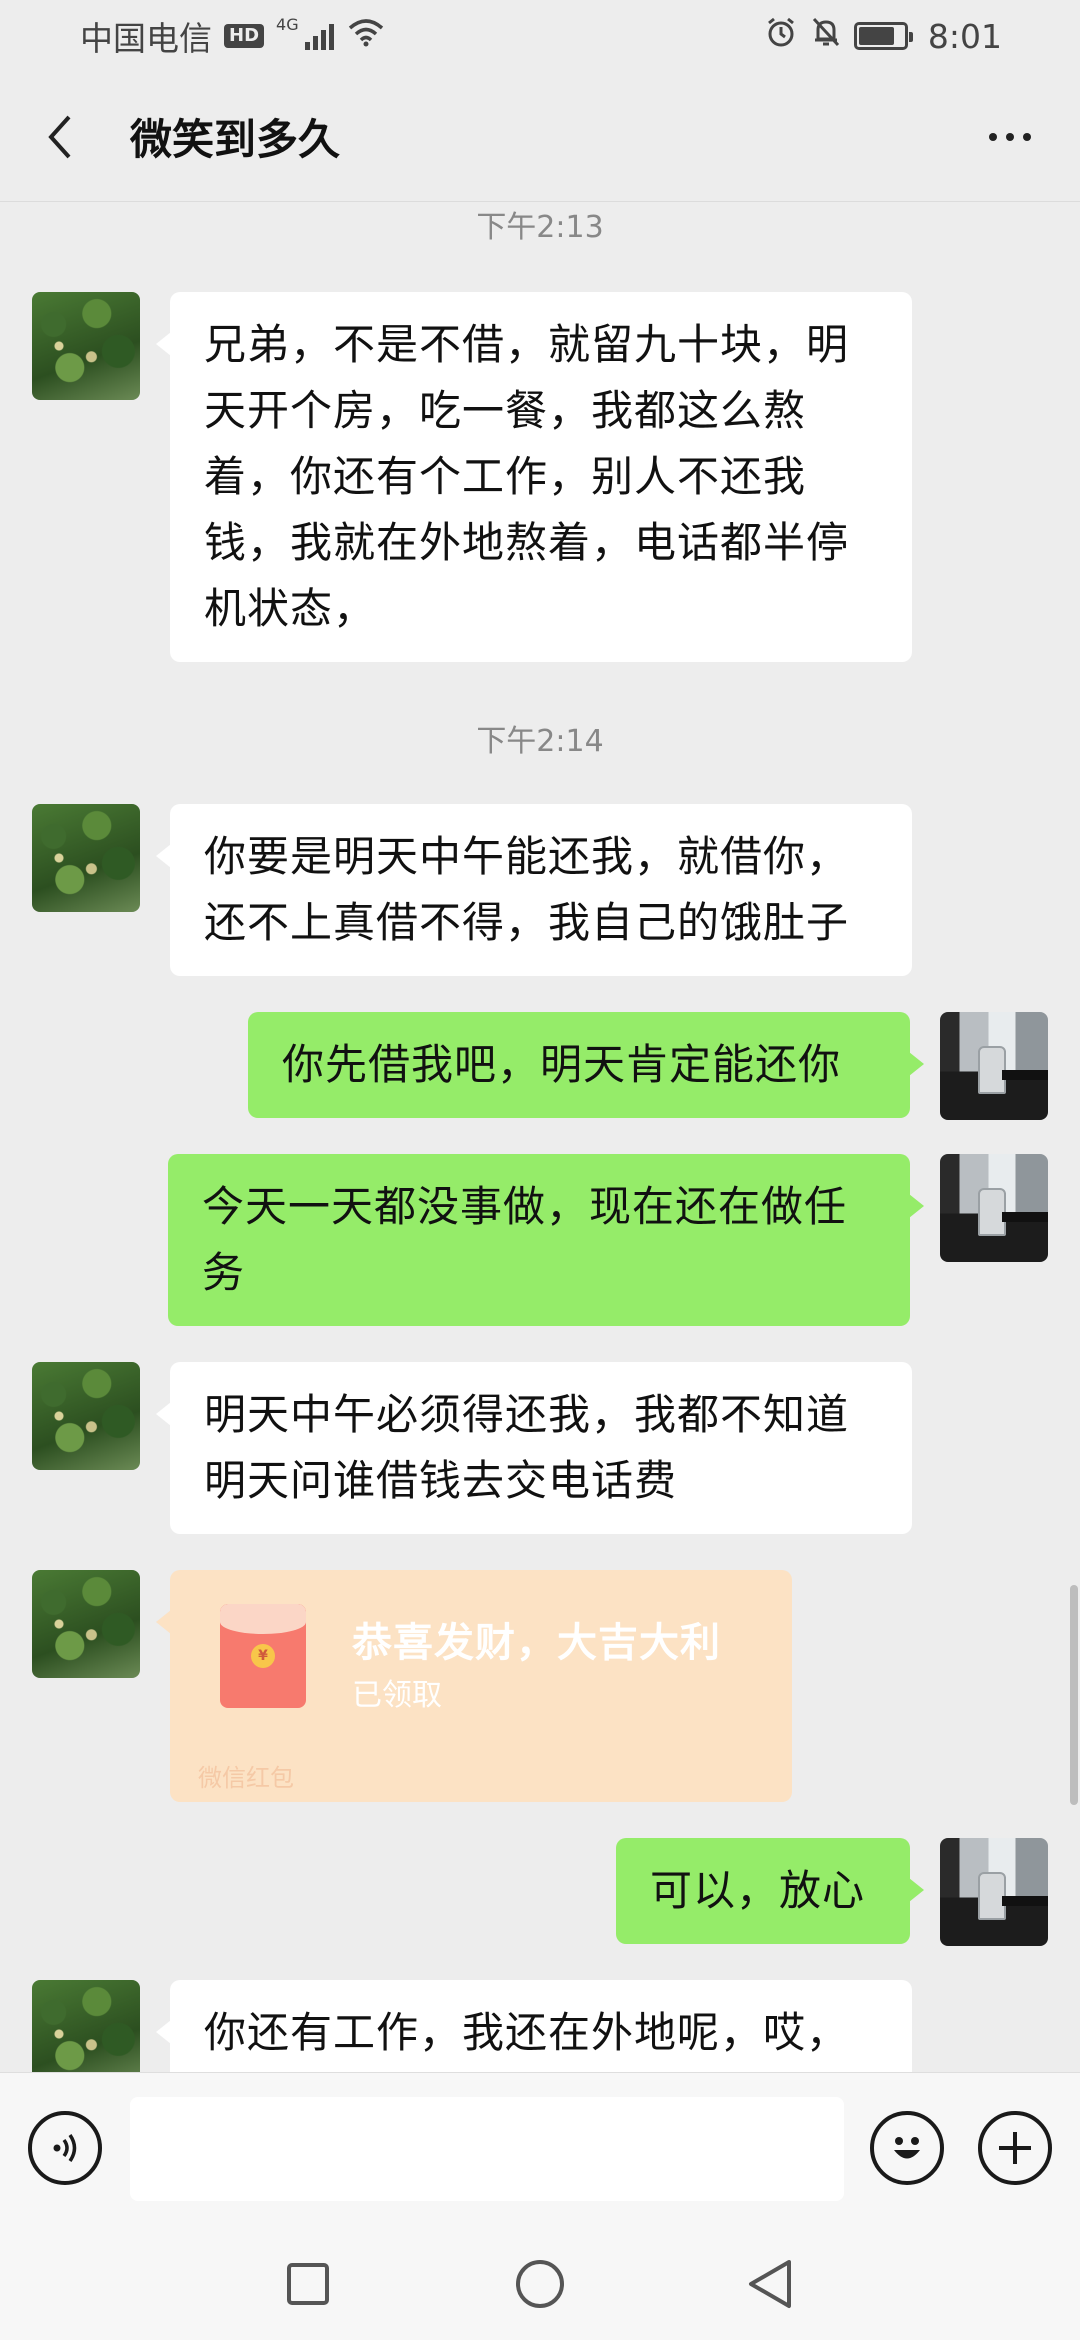  I want to click on red-packet-status: 已领取, so click(397, 1695).